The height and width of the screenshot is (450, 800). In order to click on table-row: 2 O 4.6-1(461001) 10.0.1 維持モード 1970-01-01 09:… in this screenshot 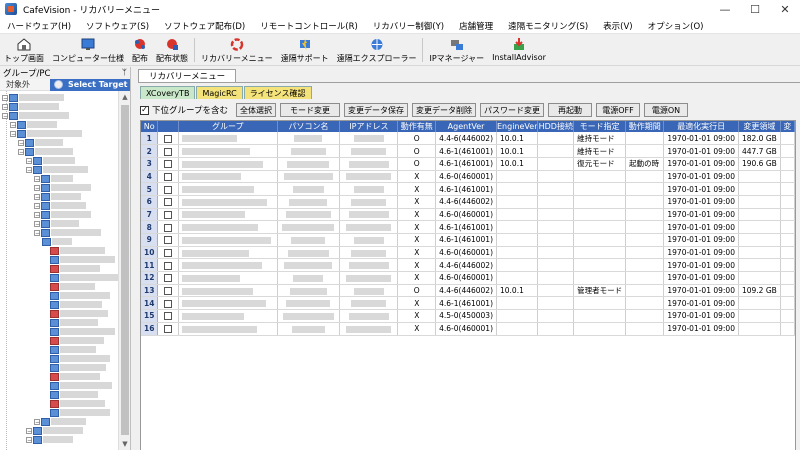, I will do `click(468, 151)`.